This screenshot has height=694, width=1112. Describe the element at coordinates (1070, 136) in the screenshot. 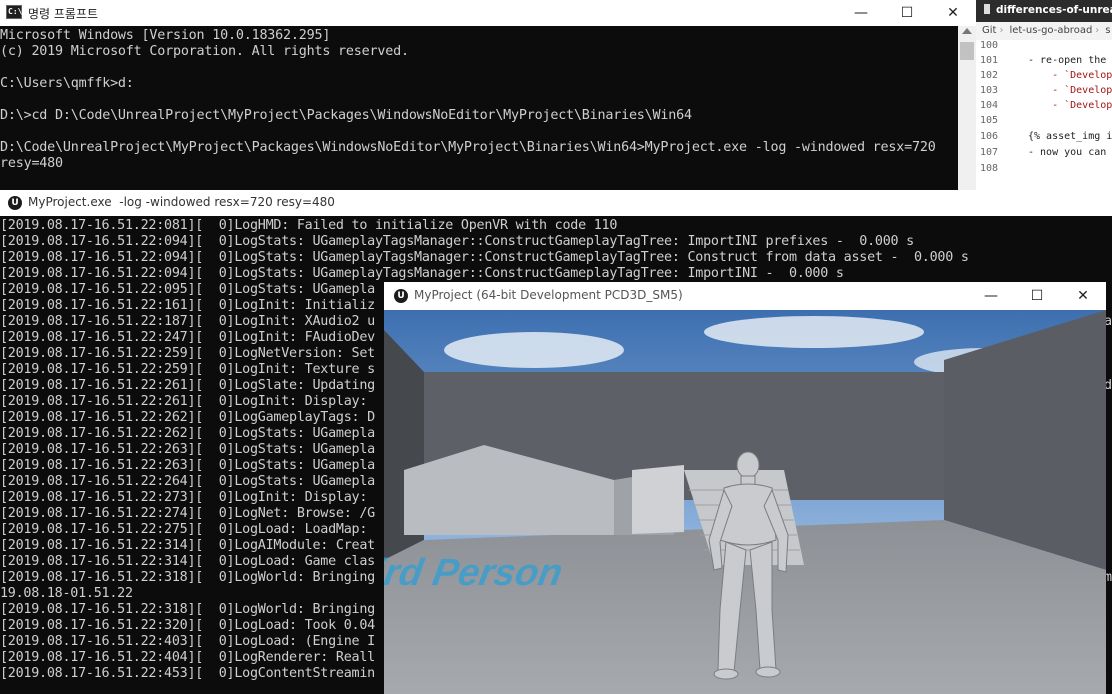

I see `code-line: {% asset_img i` at that location.